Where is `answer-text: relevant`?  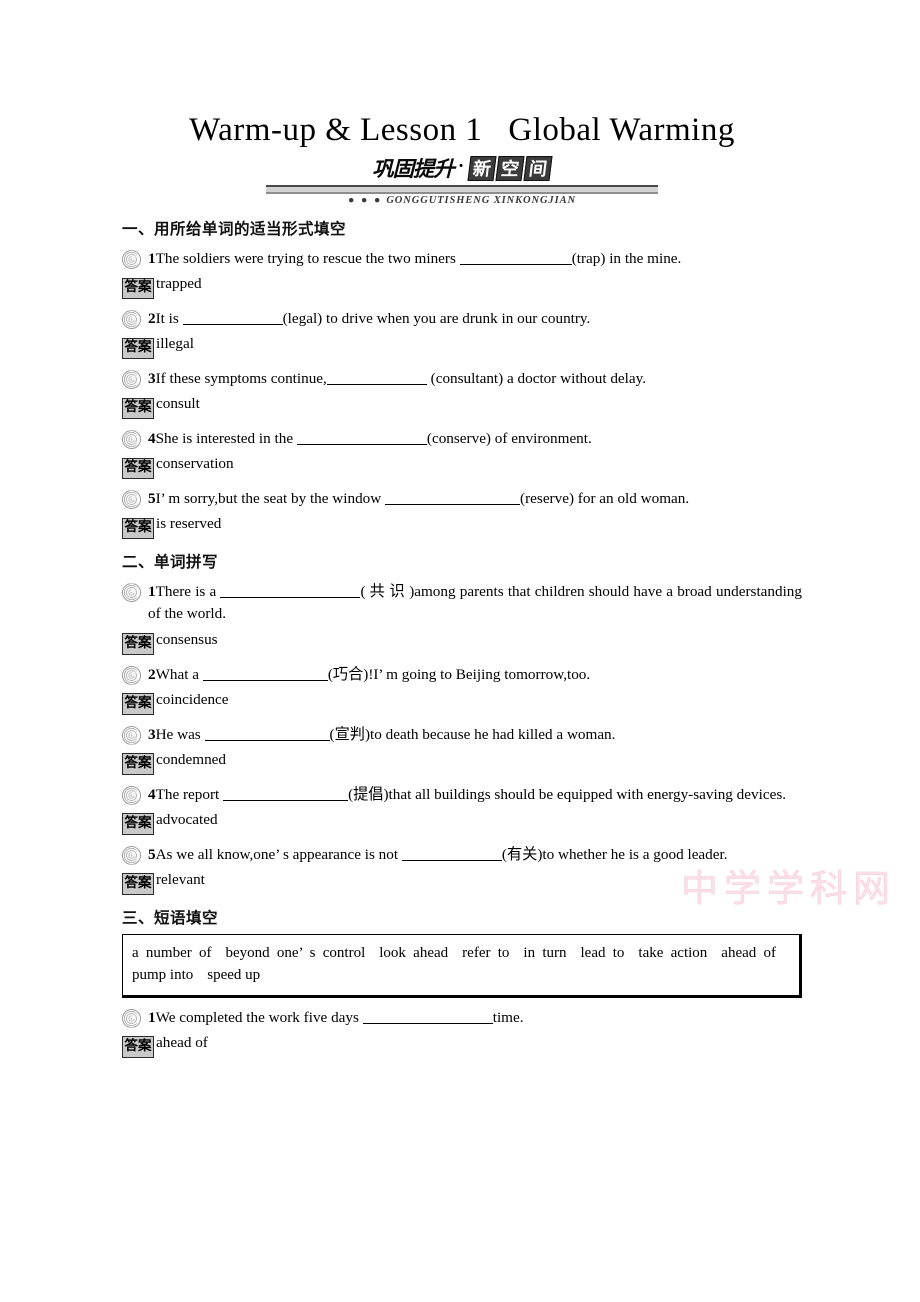
answer-text: relevant is located at coordinates (180, 879).